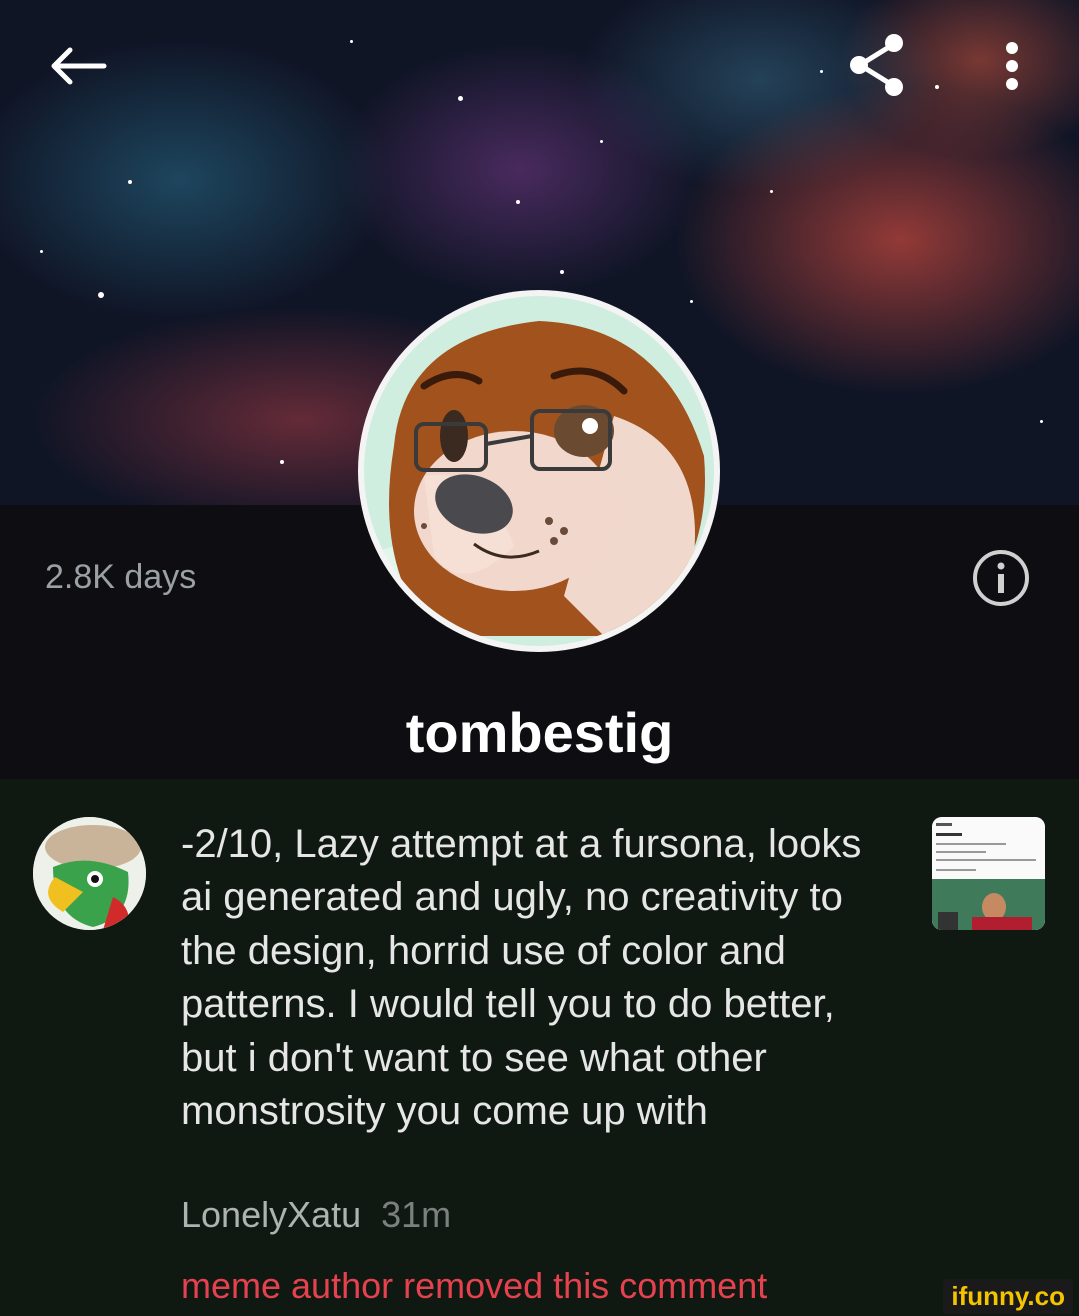 This screenshot has height=1316, width=1079. What do you see at coordinates (416, 1214) in the screenshot?
I see `comment-time: 31m` at bounding box center [416, 1214].